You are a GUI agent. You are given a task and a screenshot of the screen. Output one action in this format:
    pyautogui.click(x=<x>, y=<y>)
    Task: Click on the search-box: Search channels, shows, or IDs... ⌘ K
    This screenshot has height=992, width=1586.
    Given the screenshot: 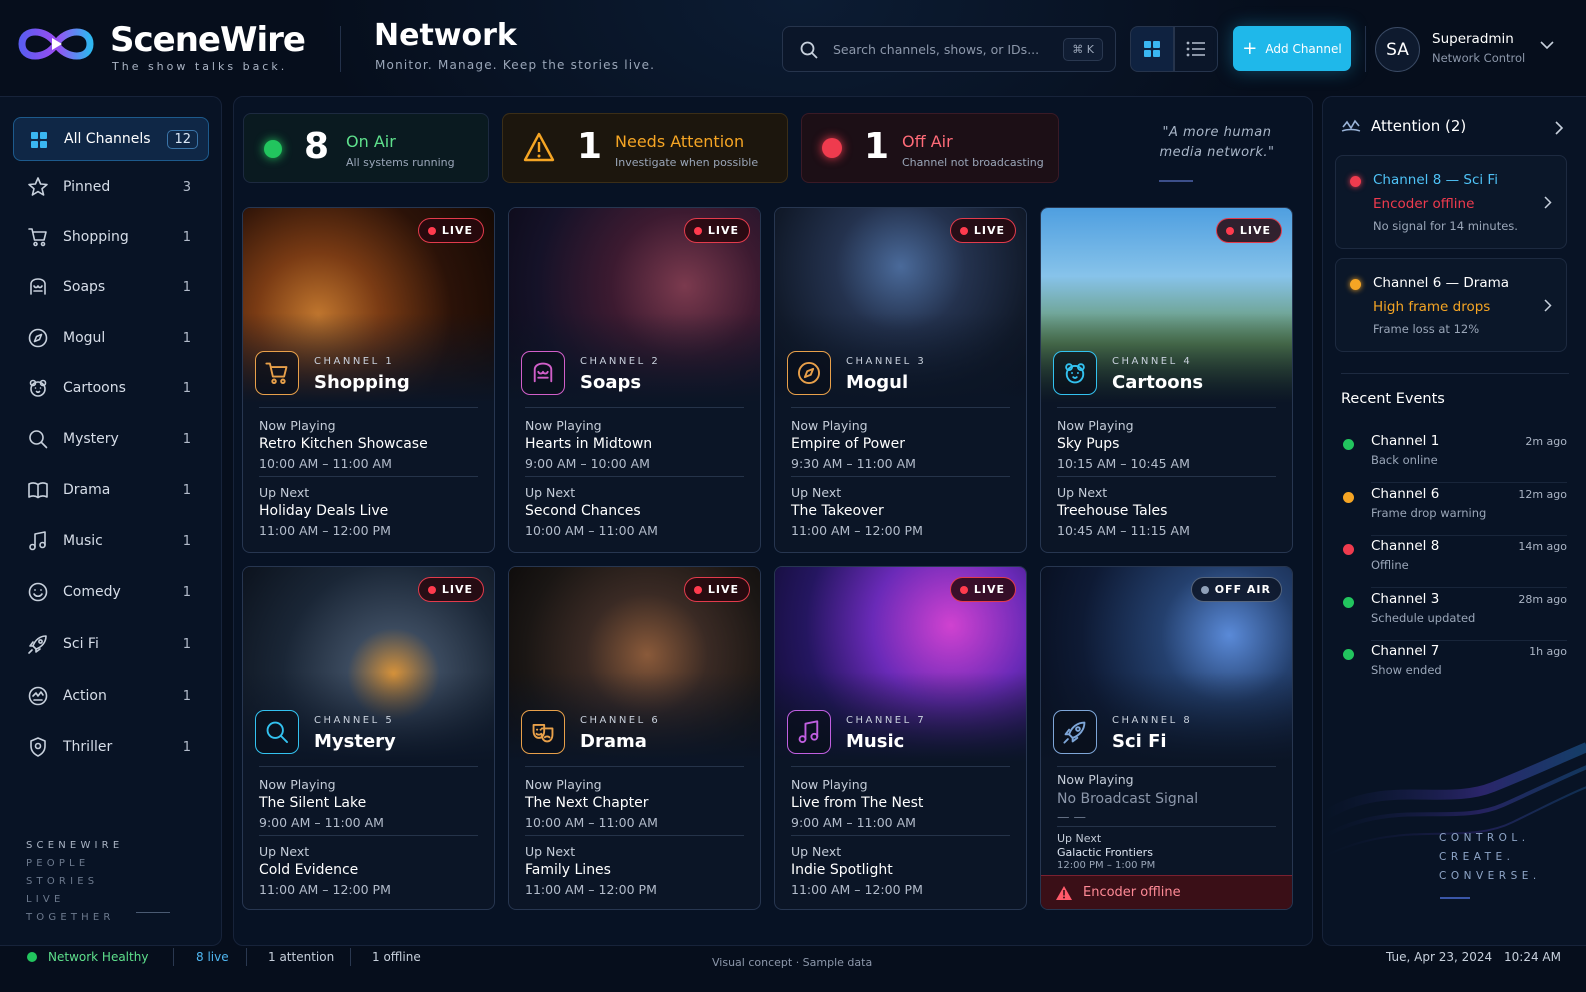 What is the action you would take?
    pyautogui.click(x=949, y=49)
    